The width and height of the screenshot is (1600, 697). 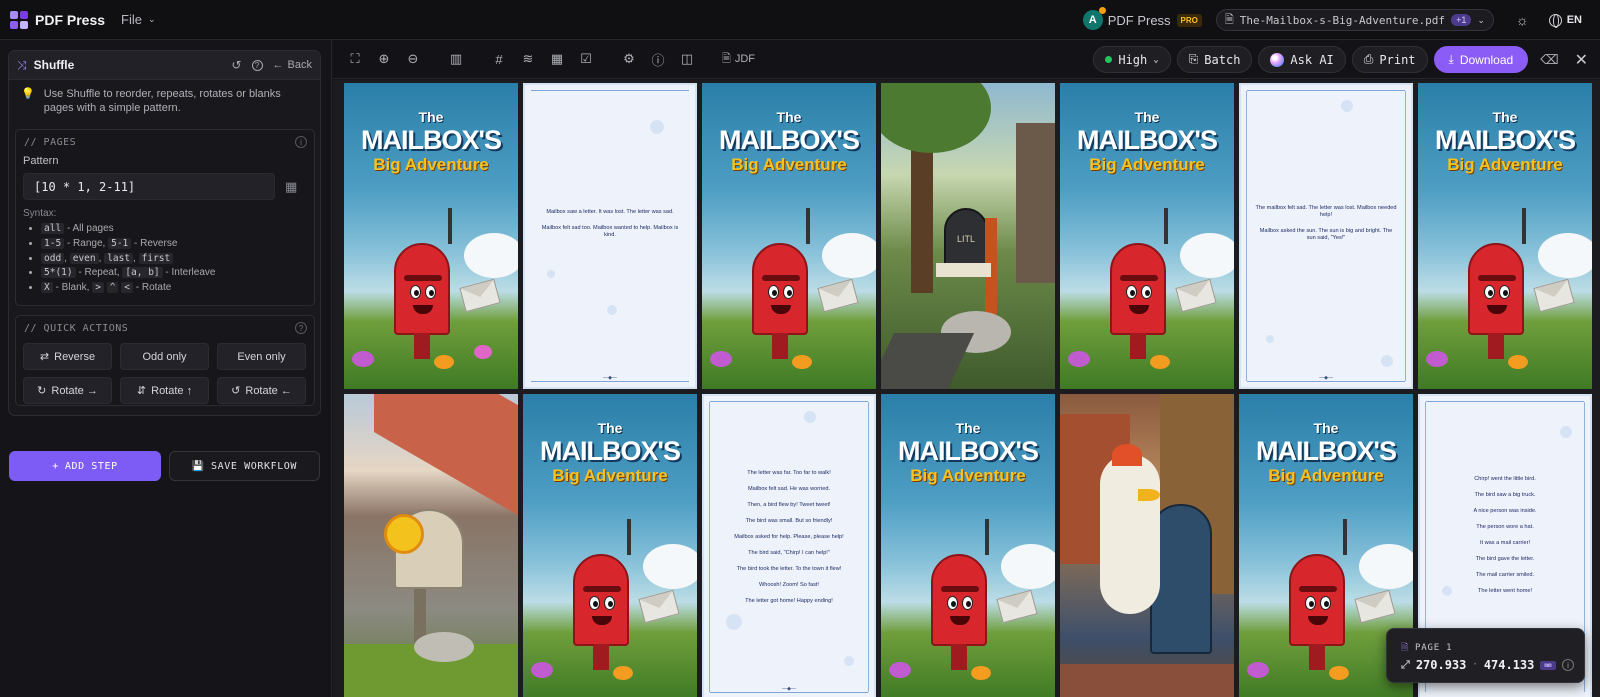 I want to click on syntax-code: 5*(1), so click(x=58, y=273).